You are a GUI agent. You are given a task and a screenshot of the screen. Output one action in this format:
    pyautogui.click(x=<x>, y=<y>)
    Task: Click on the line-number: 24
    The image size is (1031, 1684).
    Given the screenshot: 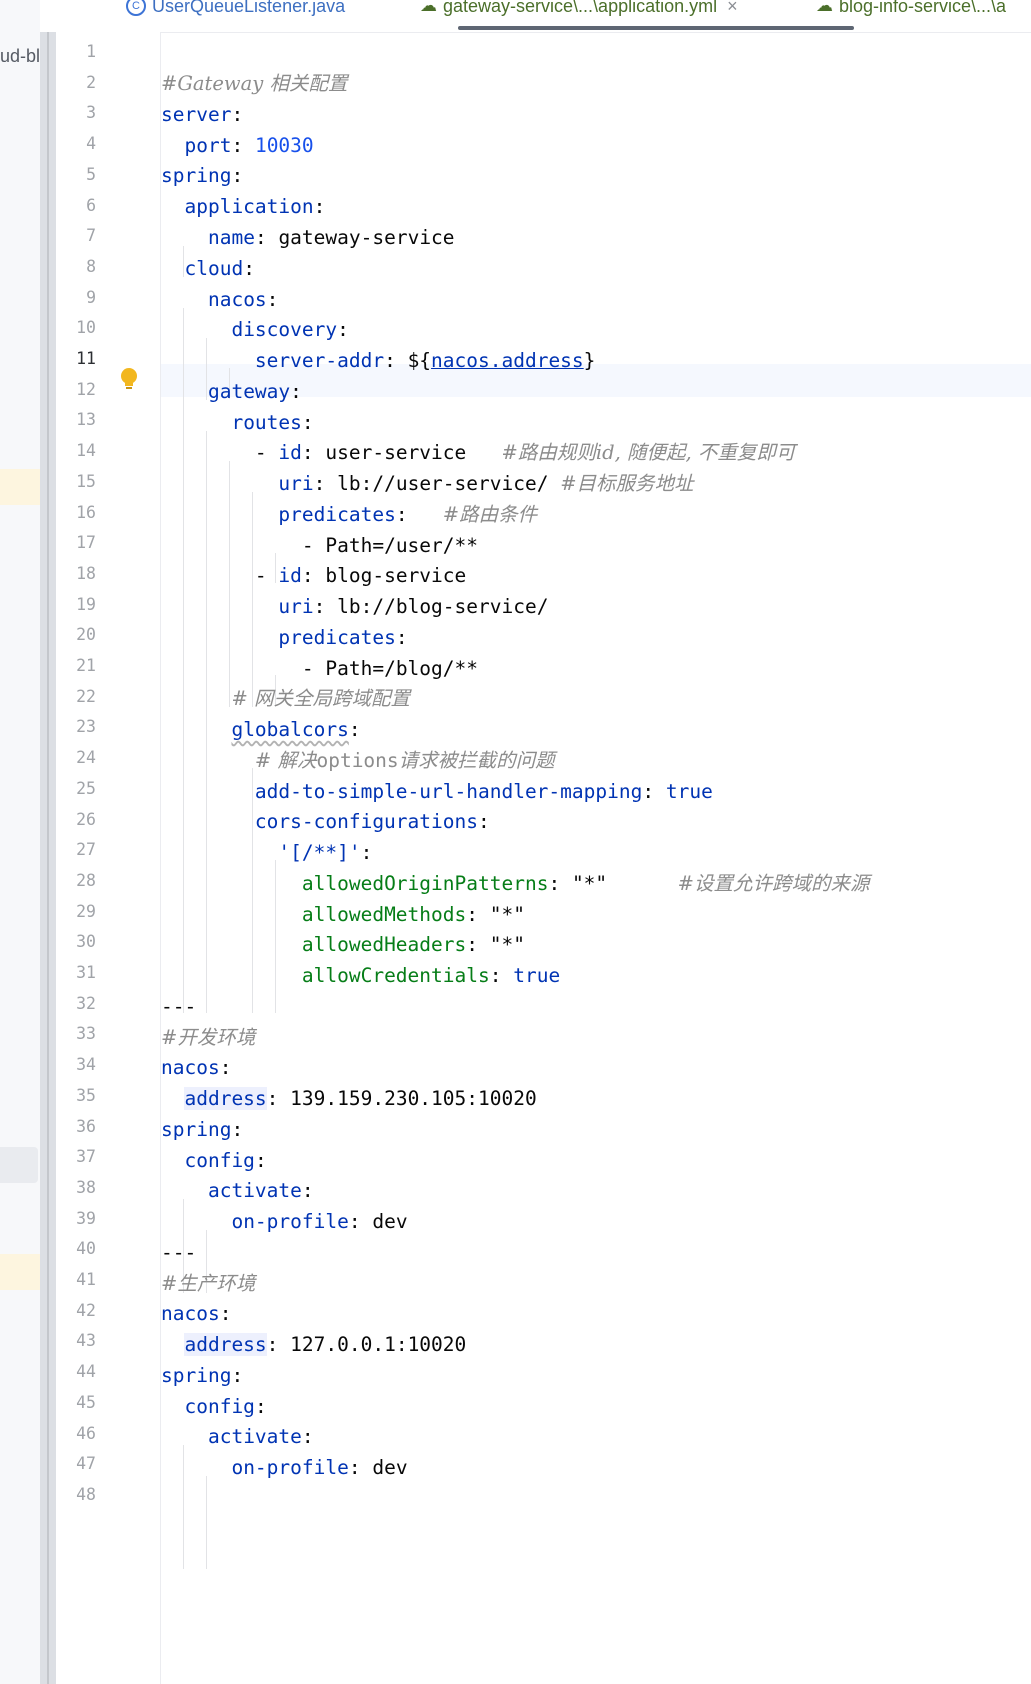 What is the action you would take?
    pyautogui.click(x=76, y=757)
    